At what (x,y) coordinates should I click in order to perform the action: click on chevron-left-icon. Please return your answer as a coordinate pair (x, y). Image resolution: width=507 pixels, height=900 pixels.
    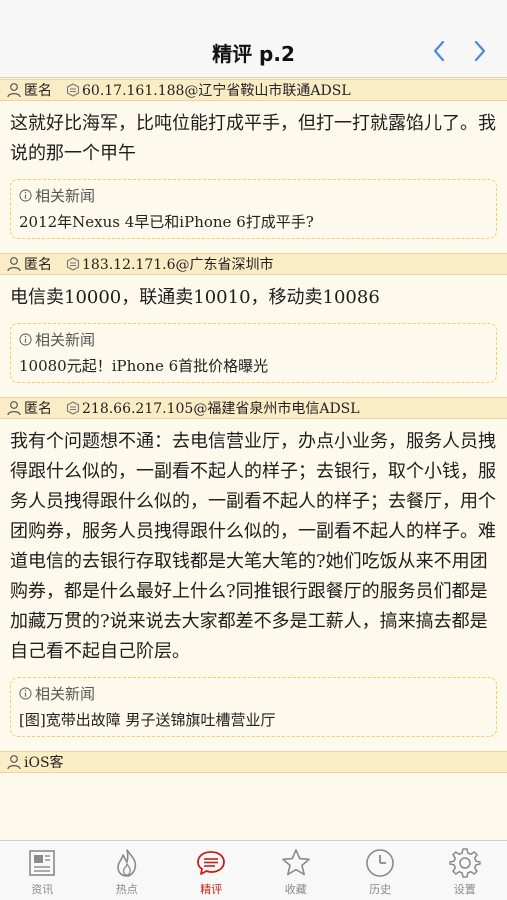
    Looking at the image, I should click on (439, 51).